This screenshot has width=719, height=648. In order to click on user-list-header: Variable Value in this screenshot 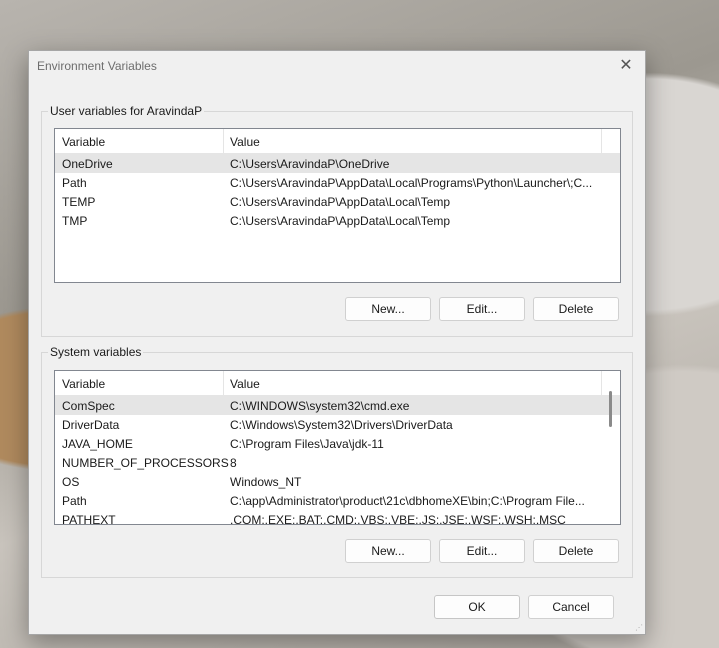, I will do `click(337, 141)`.